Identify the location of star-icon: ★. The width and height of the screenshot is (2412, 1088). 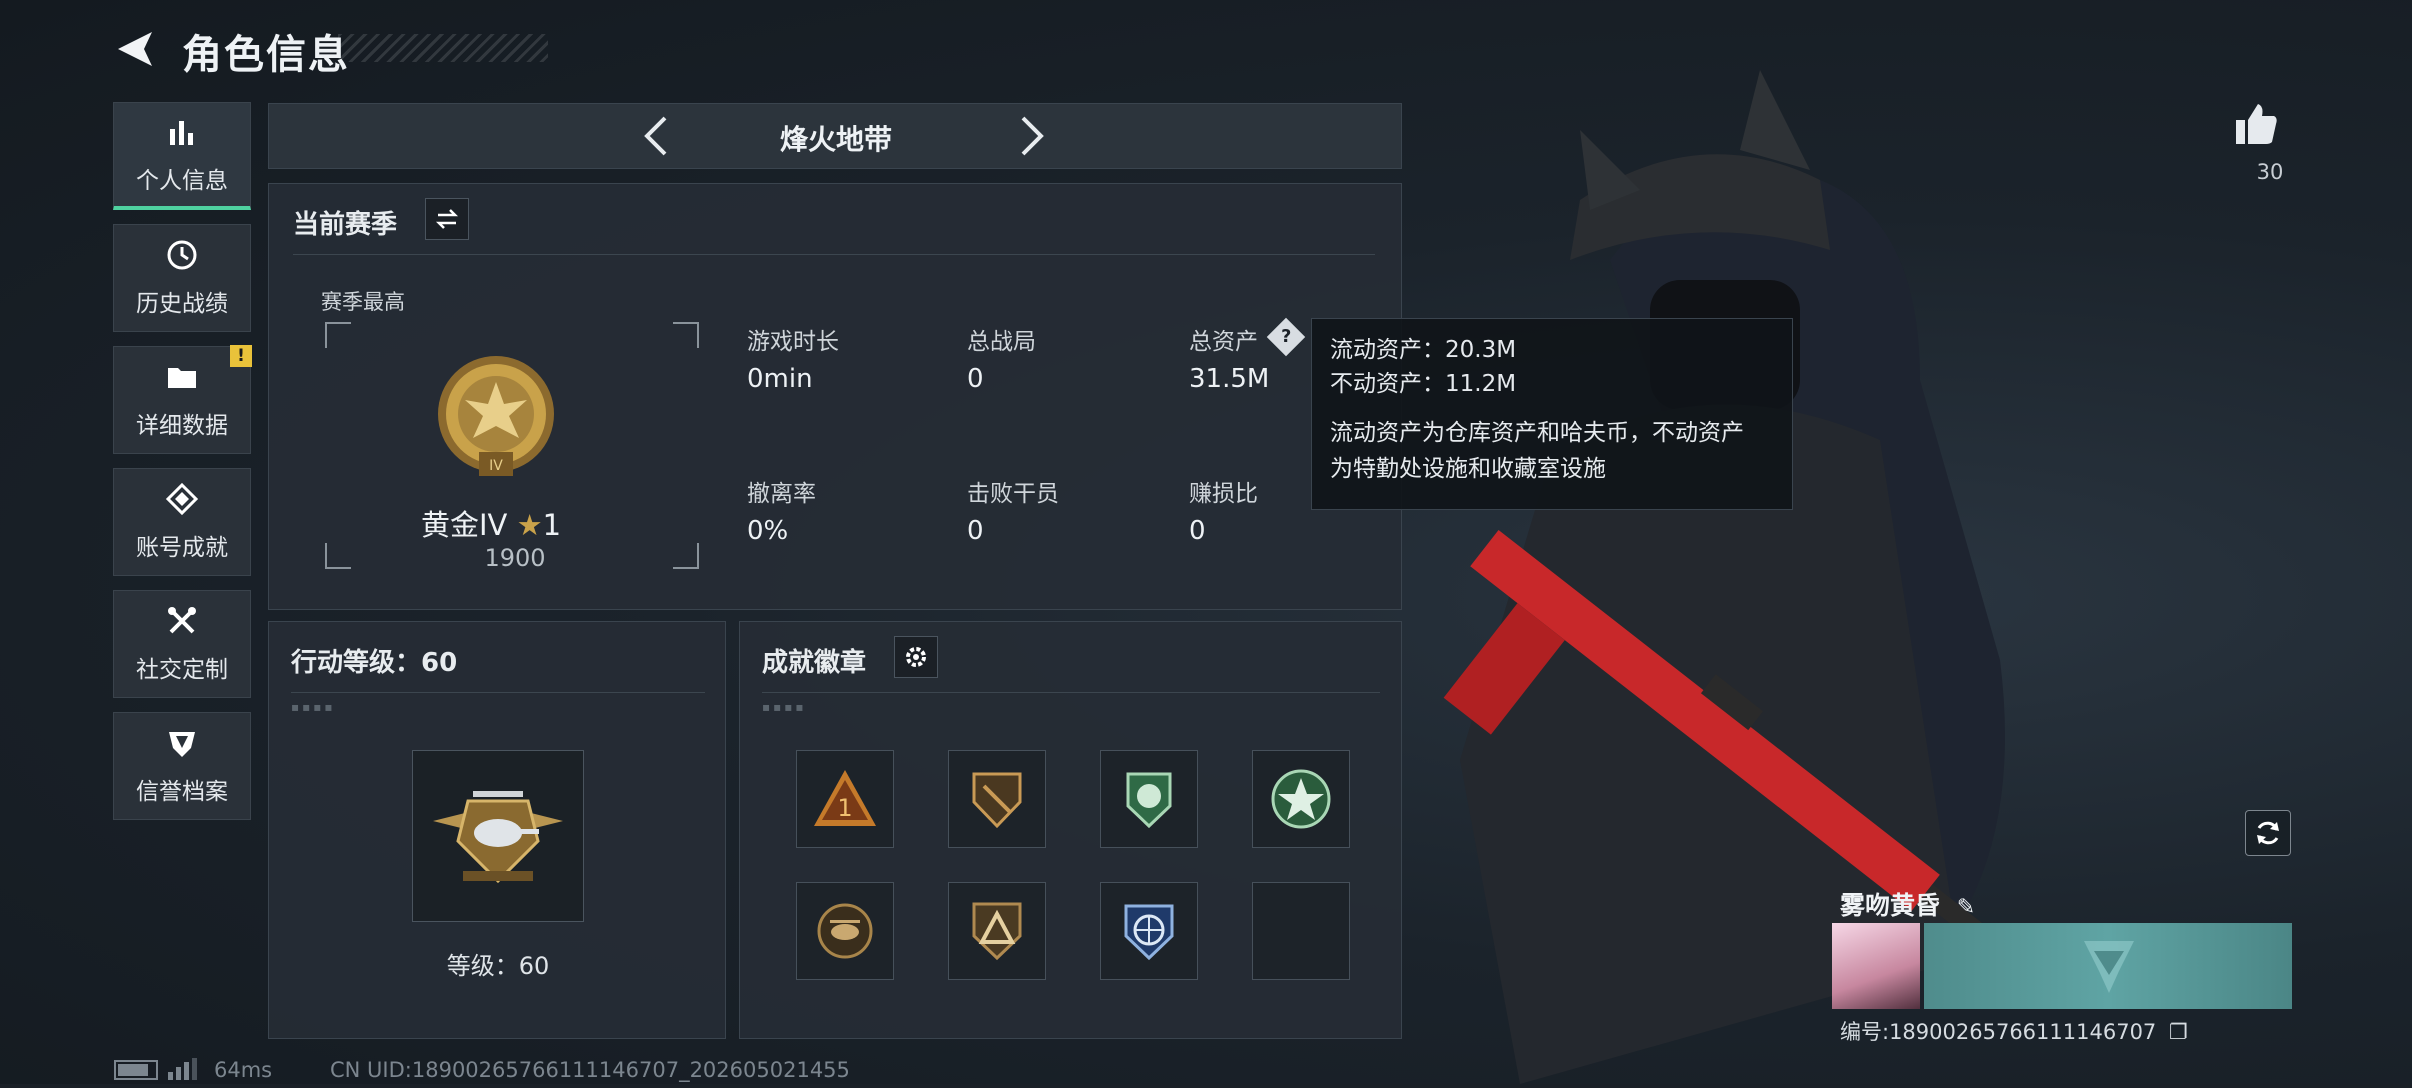
(529, 525).